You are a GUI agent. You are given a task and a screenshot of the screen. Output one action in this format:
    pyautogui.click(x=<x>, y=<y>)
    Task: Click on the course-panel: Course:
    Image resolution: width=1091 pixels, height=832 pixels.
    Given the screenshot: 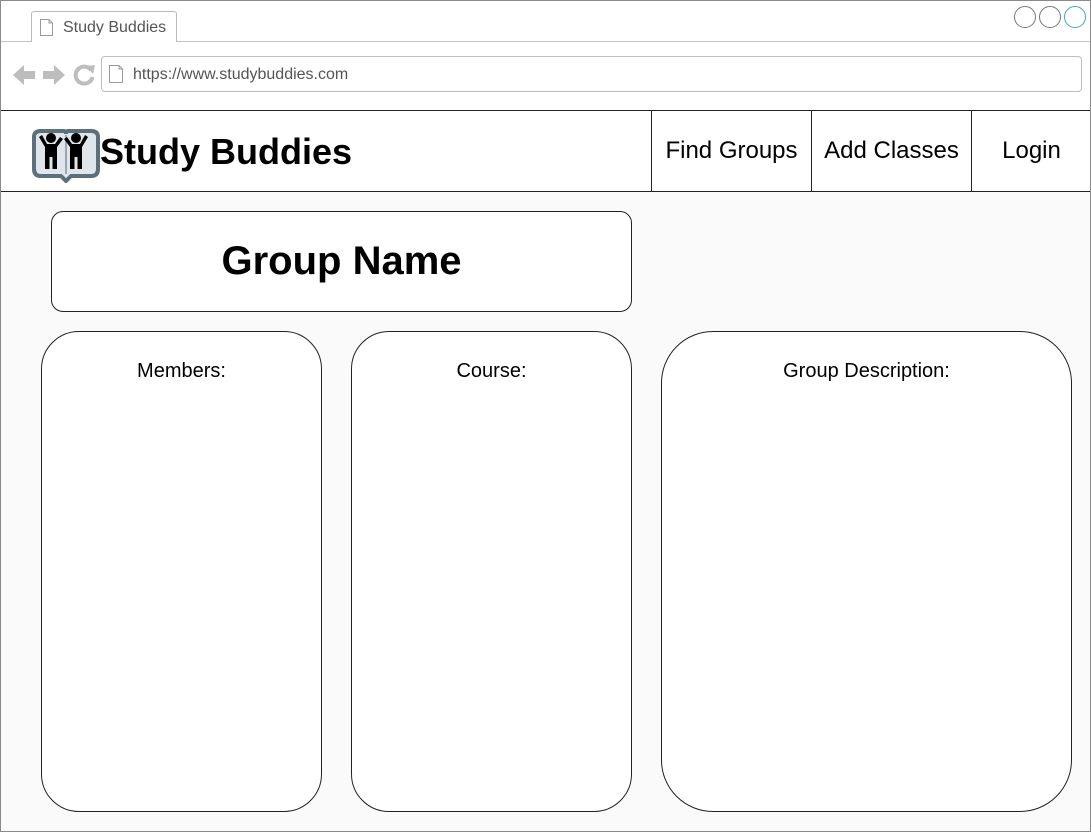 What is the action you would take?
    pyautogui.click(x=491, y=571)
    